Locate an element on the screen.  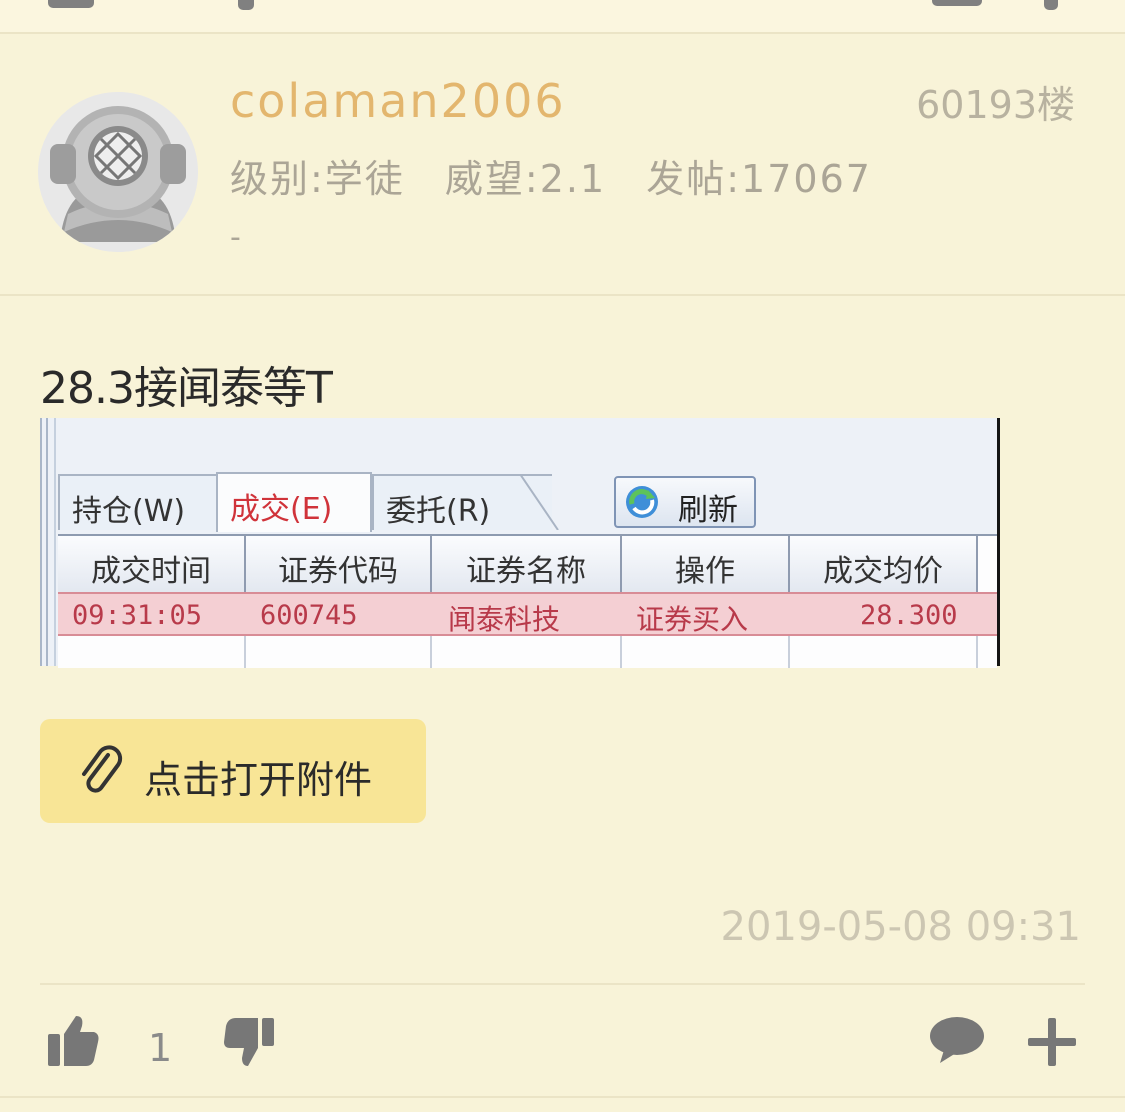
username: colaman2006 is located at coordinates (398, 101).